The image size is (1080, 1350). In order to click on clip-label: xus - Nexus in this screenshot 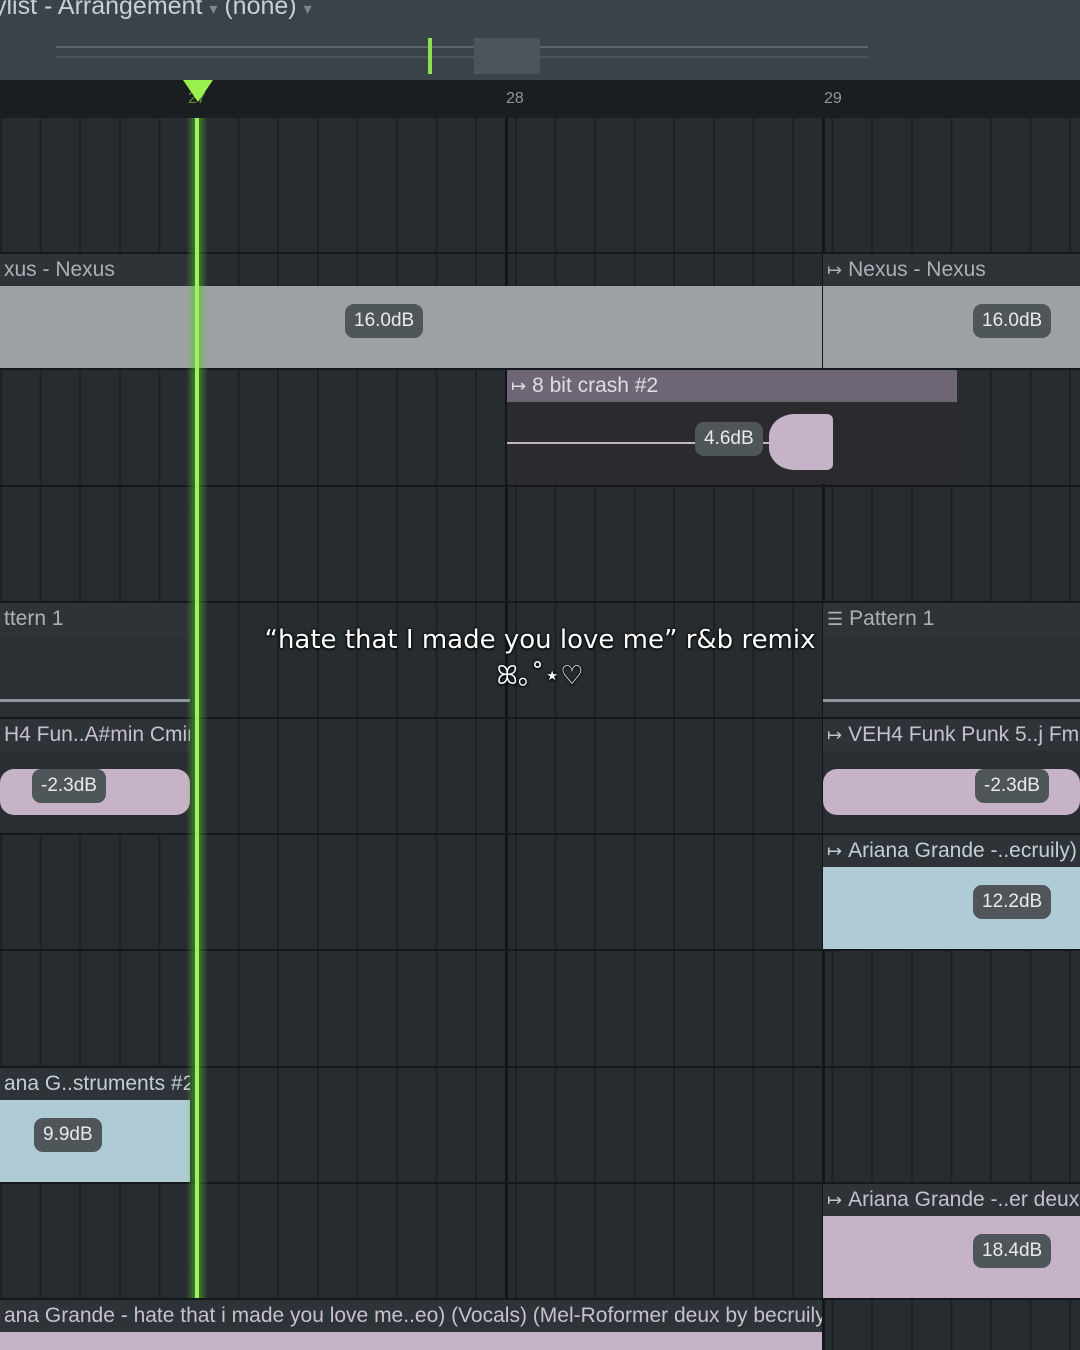, I will do `click(59, 269)`.